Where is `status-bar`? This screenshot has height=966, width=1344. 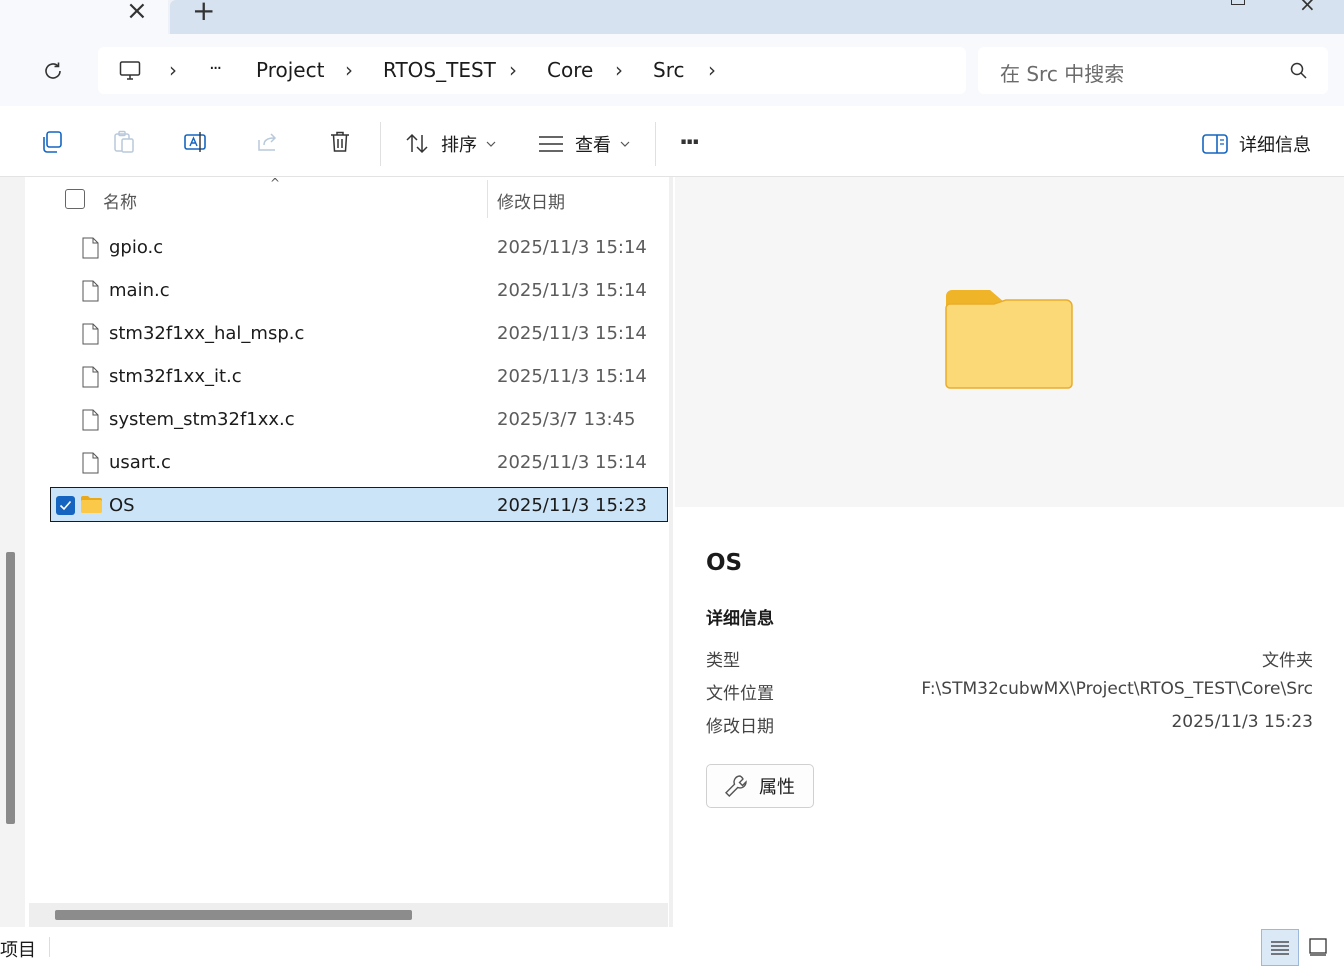 status-bar is located at coordinates (672, 946).